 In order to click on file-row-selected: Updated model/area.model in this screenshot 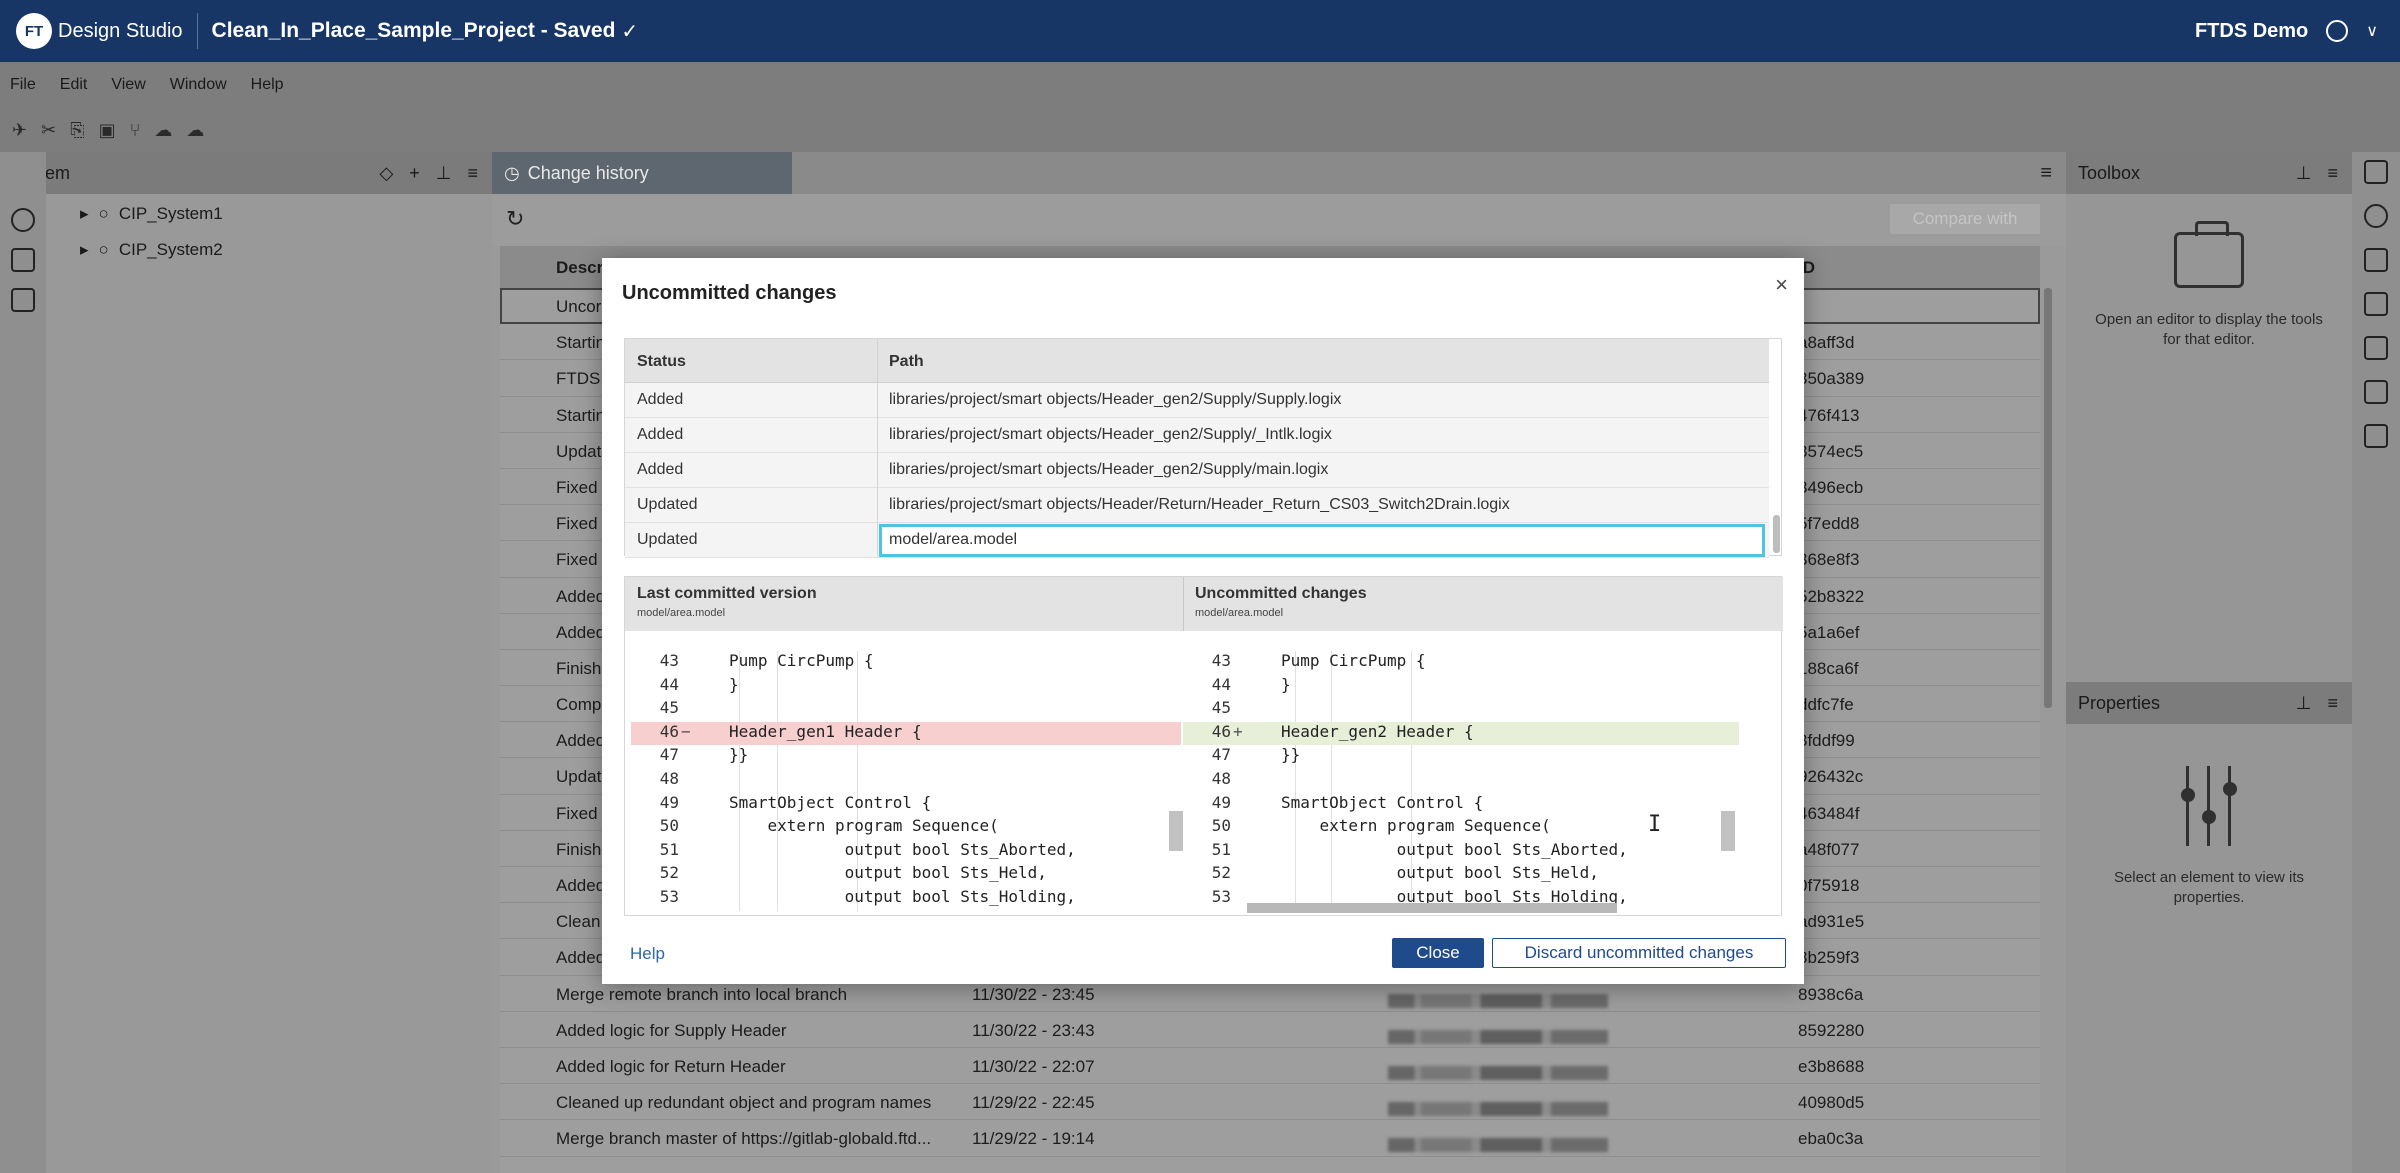, I will do `click(1197, 540)`.